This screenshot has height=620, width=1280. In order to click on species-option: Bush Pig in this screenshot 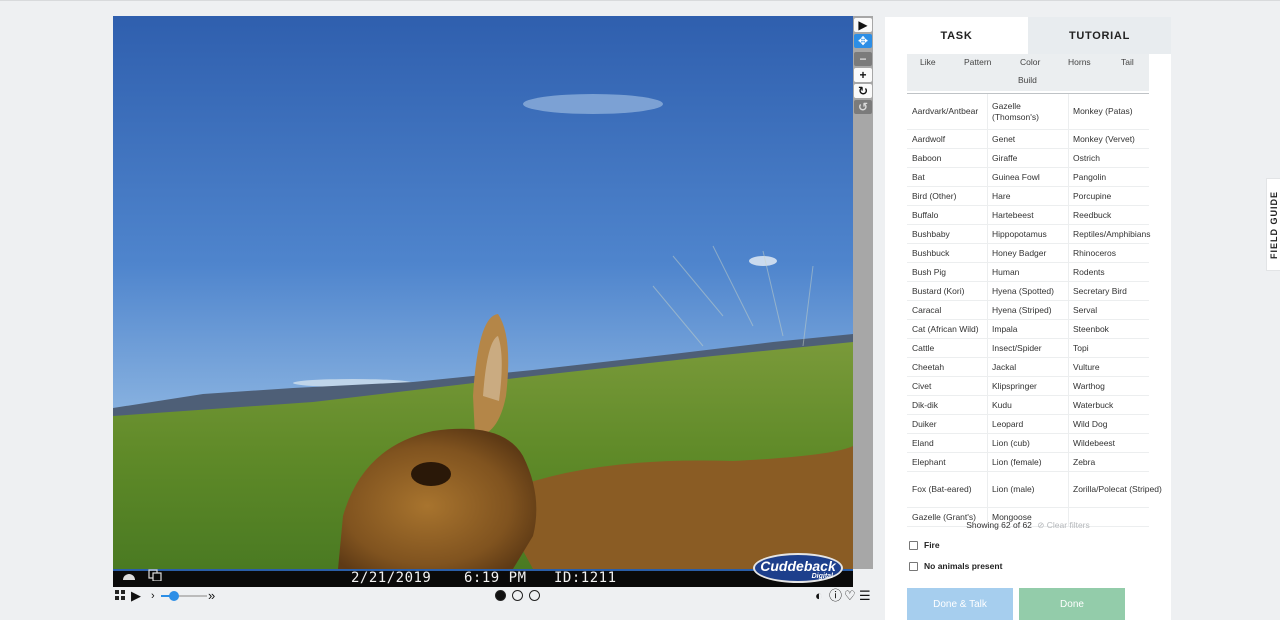, I will do `click(949, 272)`.